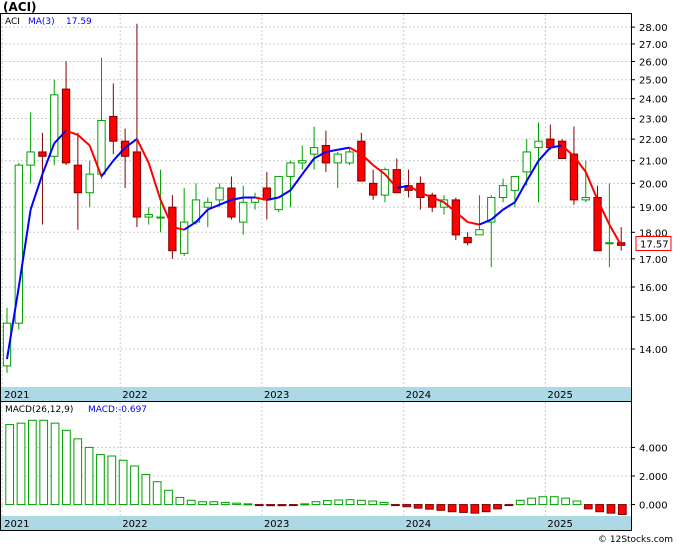 The image size is (680, 546). What do you see at coordinates (653, 100) in the screenshot?
I see `price-y-tick-label: 24.00` at bounding box center [653, 100].